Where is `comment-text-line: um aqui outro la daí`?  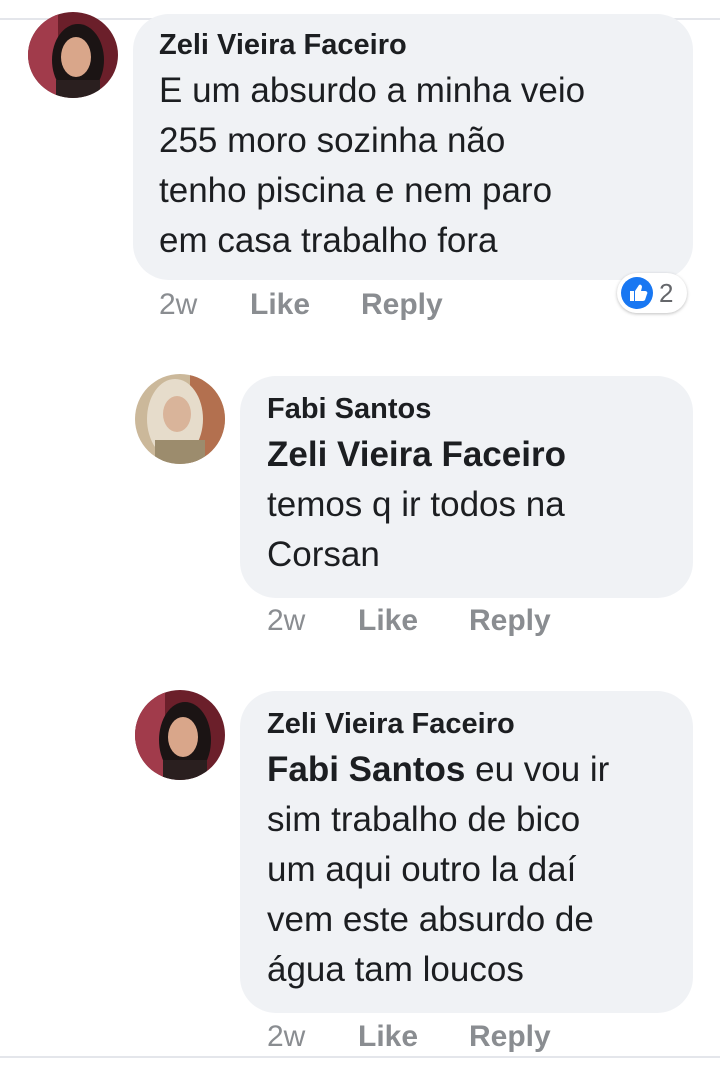
comment-text-line: um aqui outro la daí is located at coordinates (422, 869).